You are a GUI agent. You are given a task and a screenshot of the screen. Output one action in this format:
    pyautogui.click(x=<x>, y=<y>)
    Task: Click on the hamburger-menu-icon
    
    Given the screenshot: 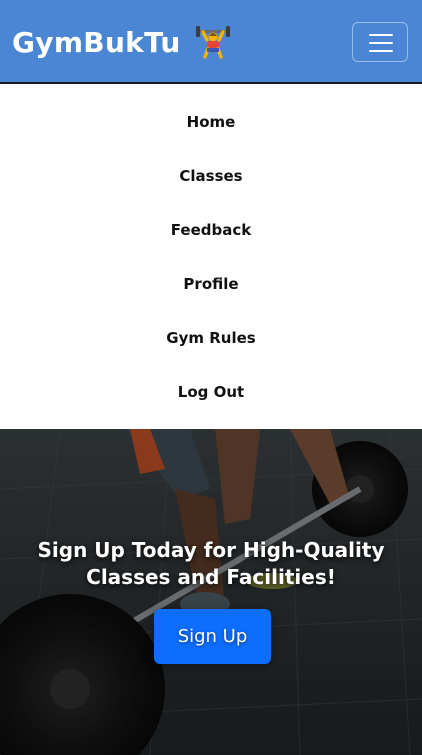 What is the action you would take?
    pyautogui.click(x=381, y=35)
    